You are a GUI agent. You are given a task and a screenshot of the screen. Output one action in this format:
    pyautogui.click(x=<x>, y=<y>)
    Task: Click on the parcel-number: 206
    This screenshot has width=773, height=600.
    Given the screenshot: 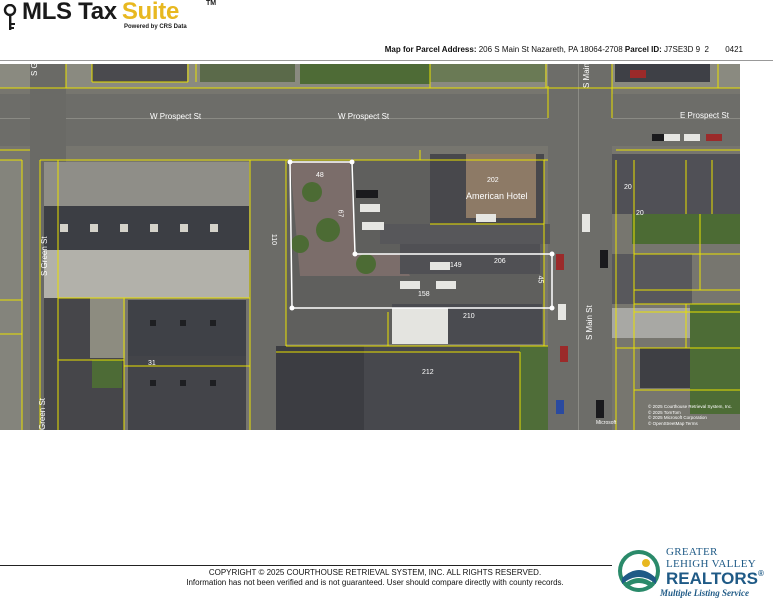 What is the action you would take?
    pyautogui.click(x=500, y=261)
    